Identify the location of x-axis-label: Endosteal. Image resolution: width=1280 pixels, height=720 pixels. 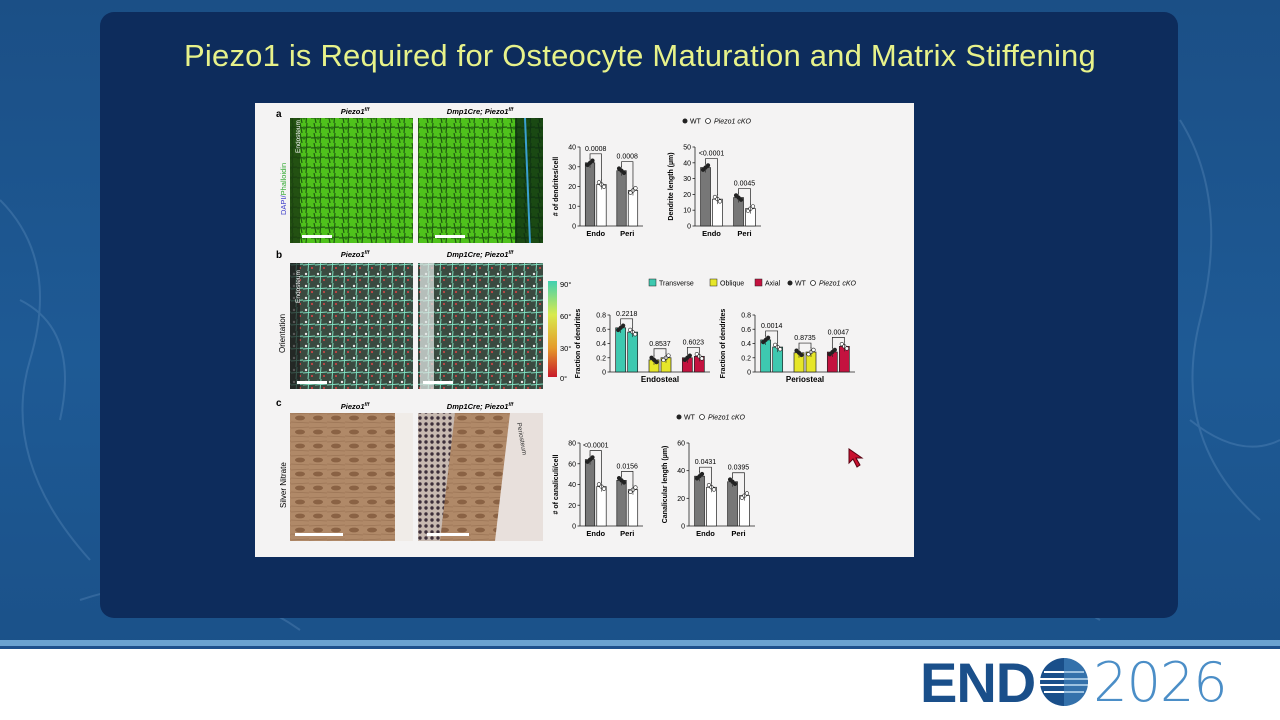
(660, 379).